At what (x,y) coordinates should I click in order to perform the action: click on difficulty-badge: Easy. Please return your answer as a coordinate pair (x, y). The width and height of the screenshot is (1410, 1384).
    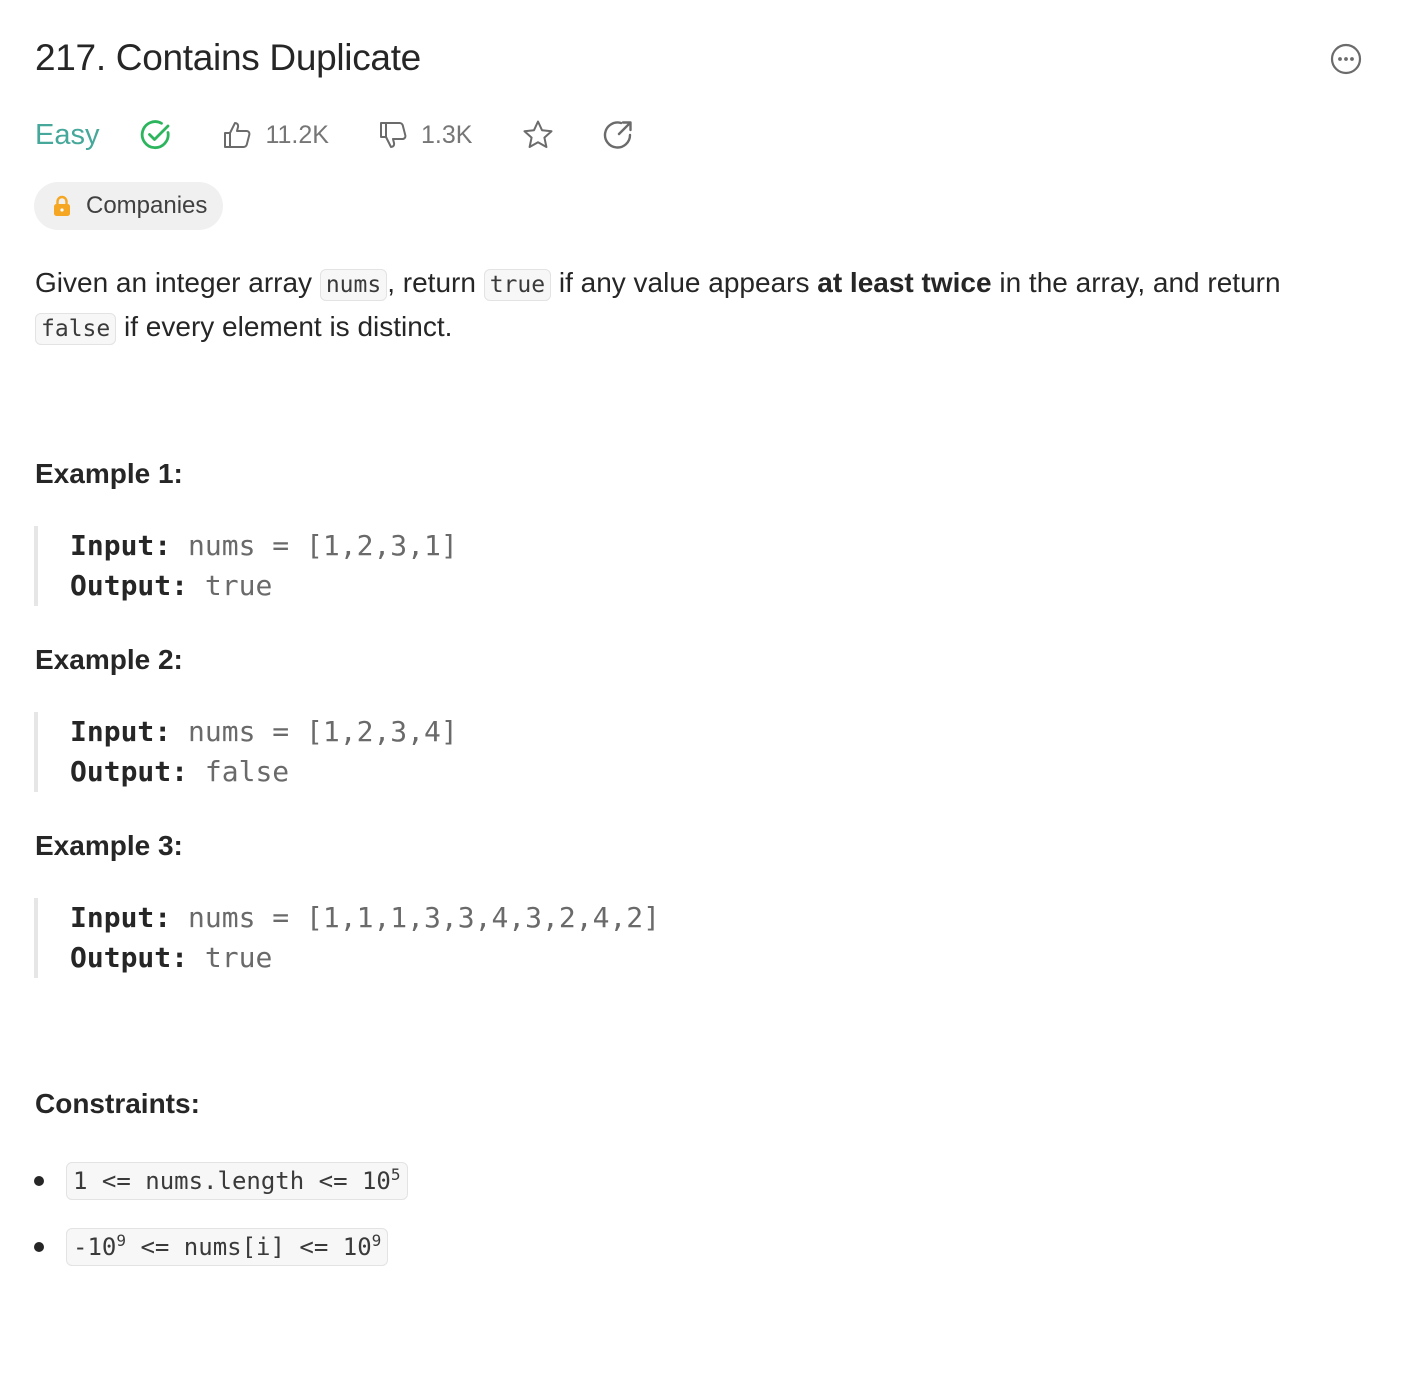
    Looking at the image, I should click on (67, 134).